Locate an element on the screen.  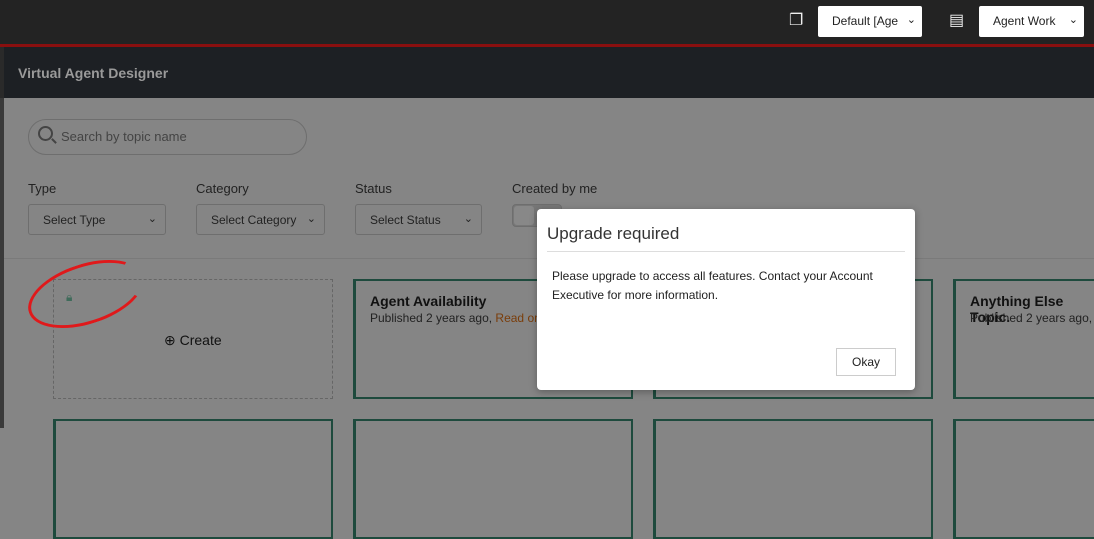
status-label: Status is located at coordinates (373, 188).